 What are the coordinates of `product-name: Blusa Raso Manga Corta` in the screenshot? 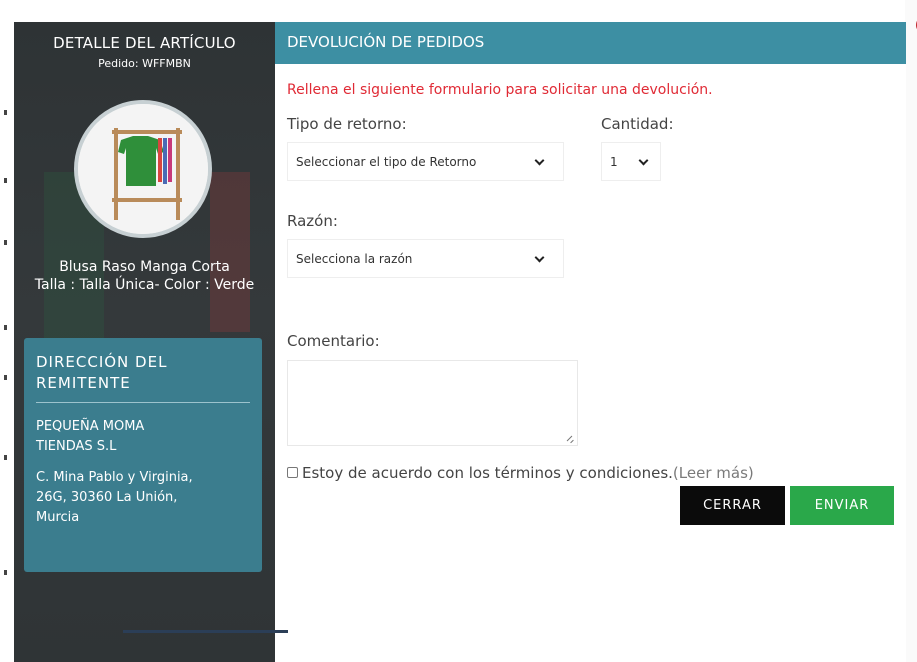 It's located at (144, 267).